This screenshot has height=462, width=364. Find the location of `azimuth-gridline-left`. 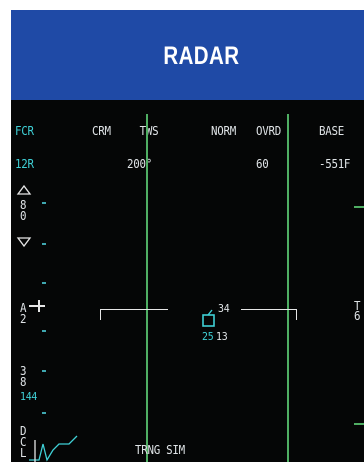

azimuth-gridline-left is located at coordinates (147, 288).